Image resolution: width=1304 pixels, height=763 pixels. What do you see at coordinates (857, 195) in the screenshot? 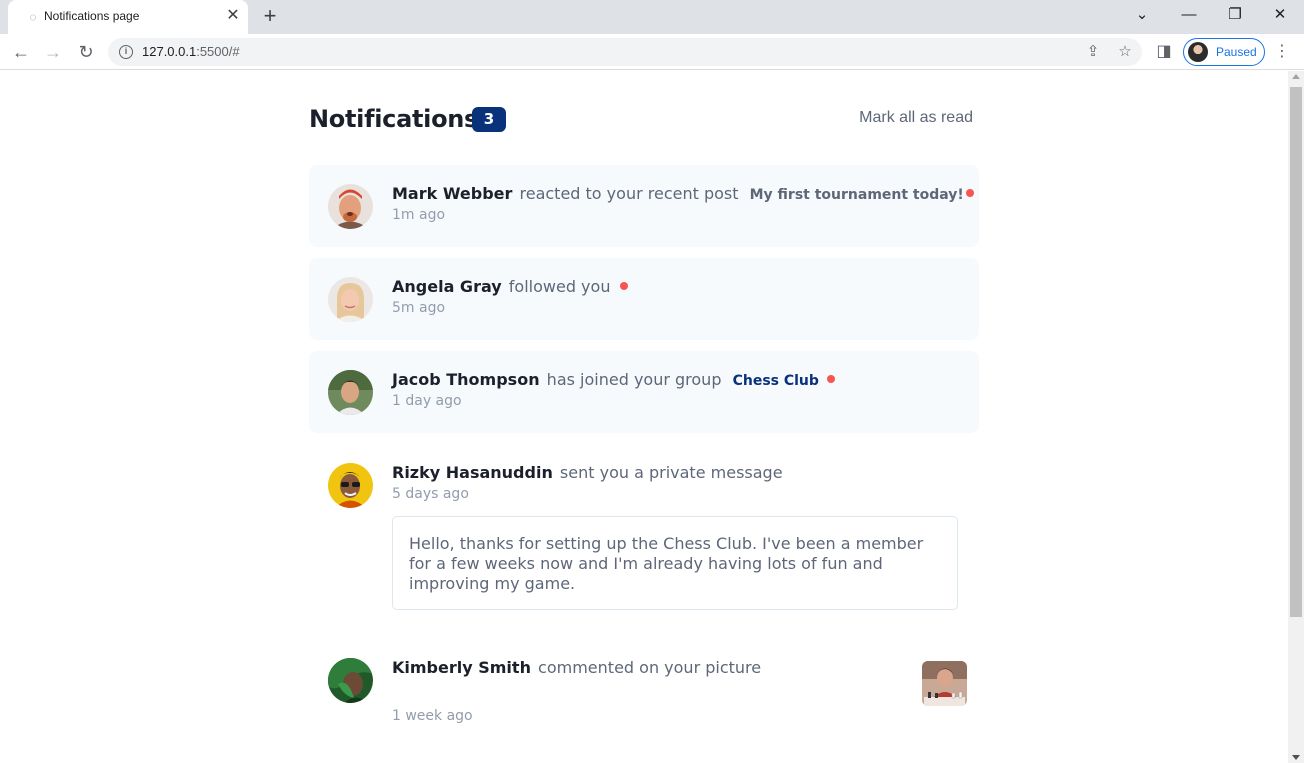
I see `notification-target-post: My first tournament today!` at bounding box center [857, 195].